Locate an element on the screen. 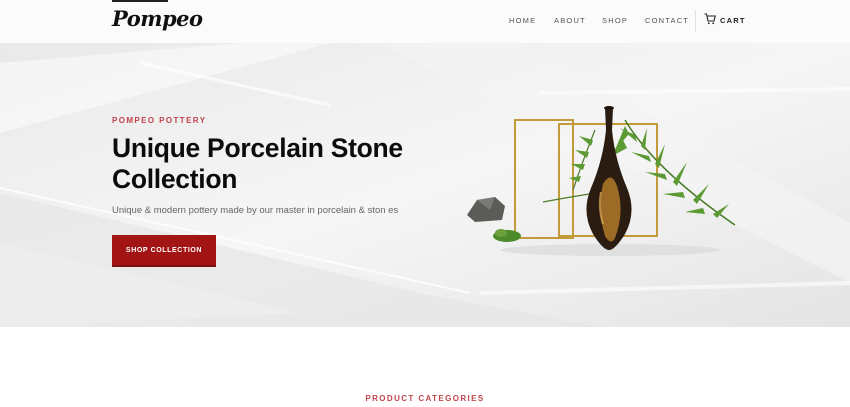  cart-link: CART is located at coordinates (725, 19).